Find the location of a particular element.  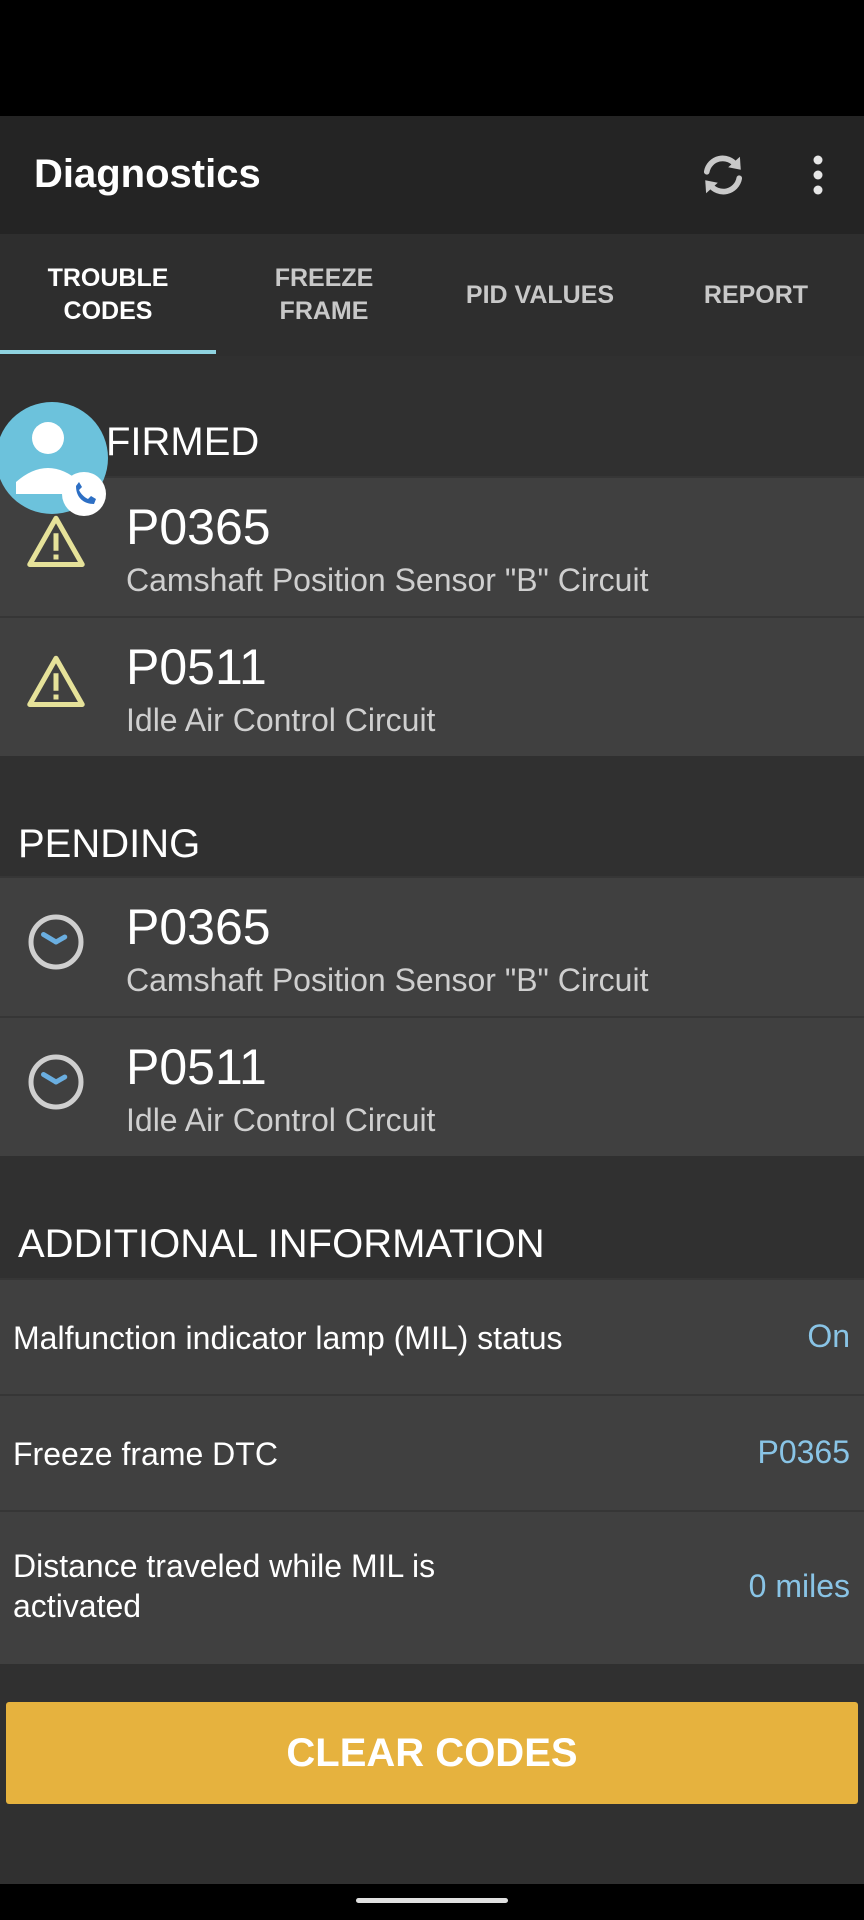

refresh-icon is located at coordinates (723, 175).